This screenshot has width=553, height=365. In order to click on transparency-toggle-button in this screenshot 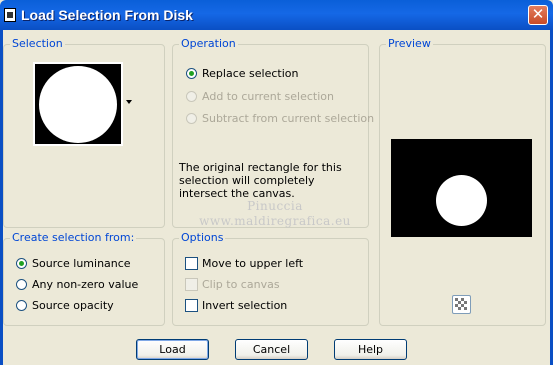, I will do `click(461, 304)`.